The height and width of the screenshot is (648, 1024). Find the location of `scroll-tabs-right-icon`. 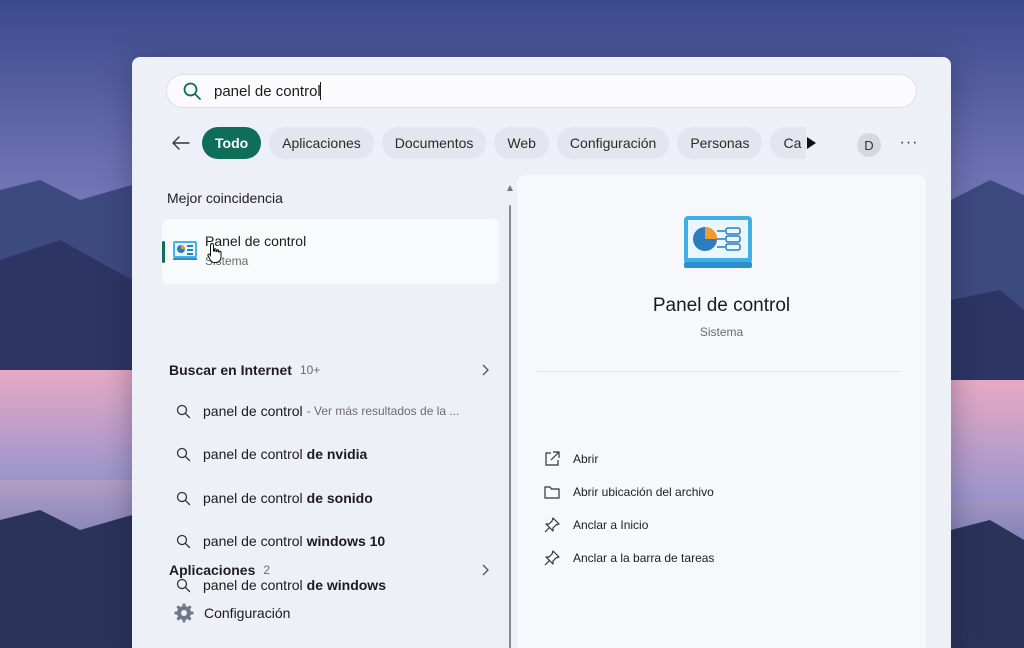

scroll-tabs-right-icon is located at coordinates (811, 143).